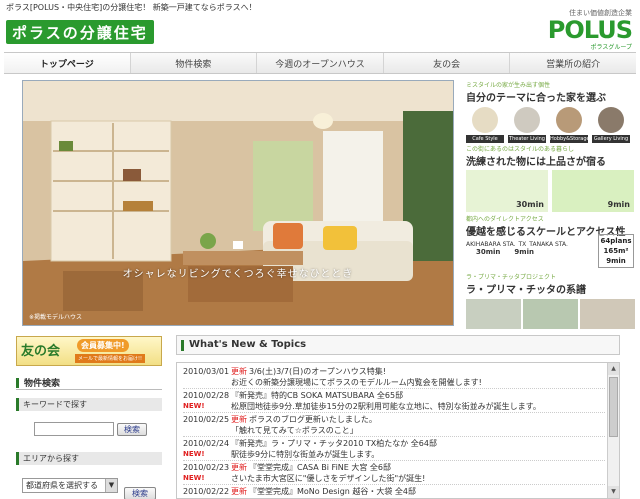  I want to click on theme-label: Theater Living, so click(527, 139).